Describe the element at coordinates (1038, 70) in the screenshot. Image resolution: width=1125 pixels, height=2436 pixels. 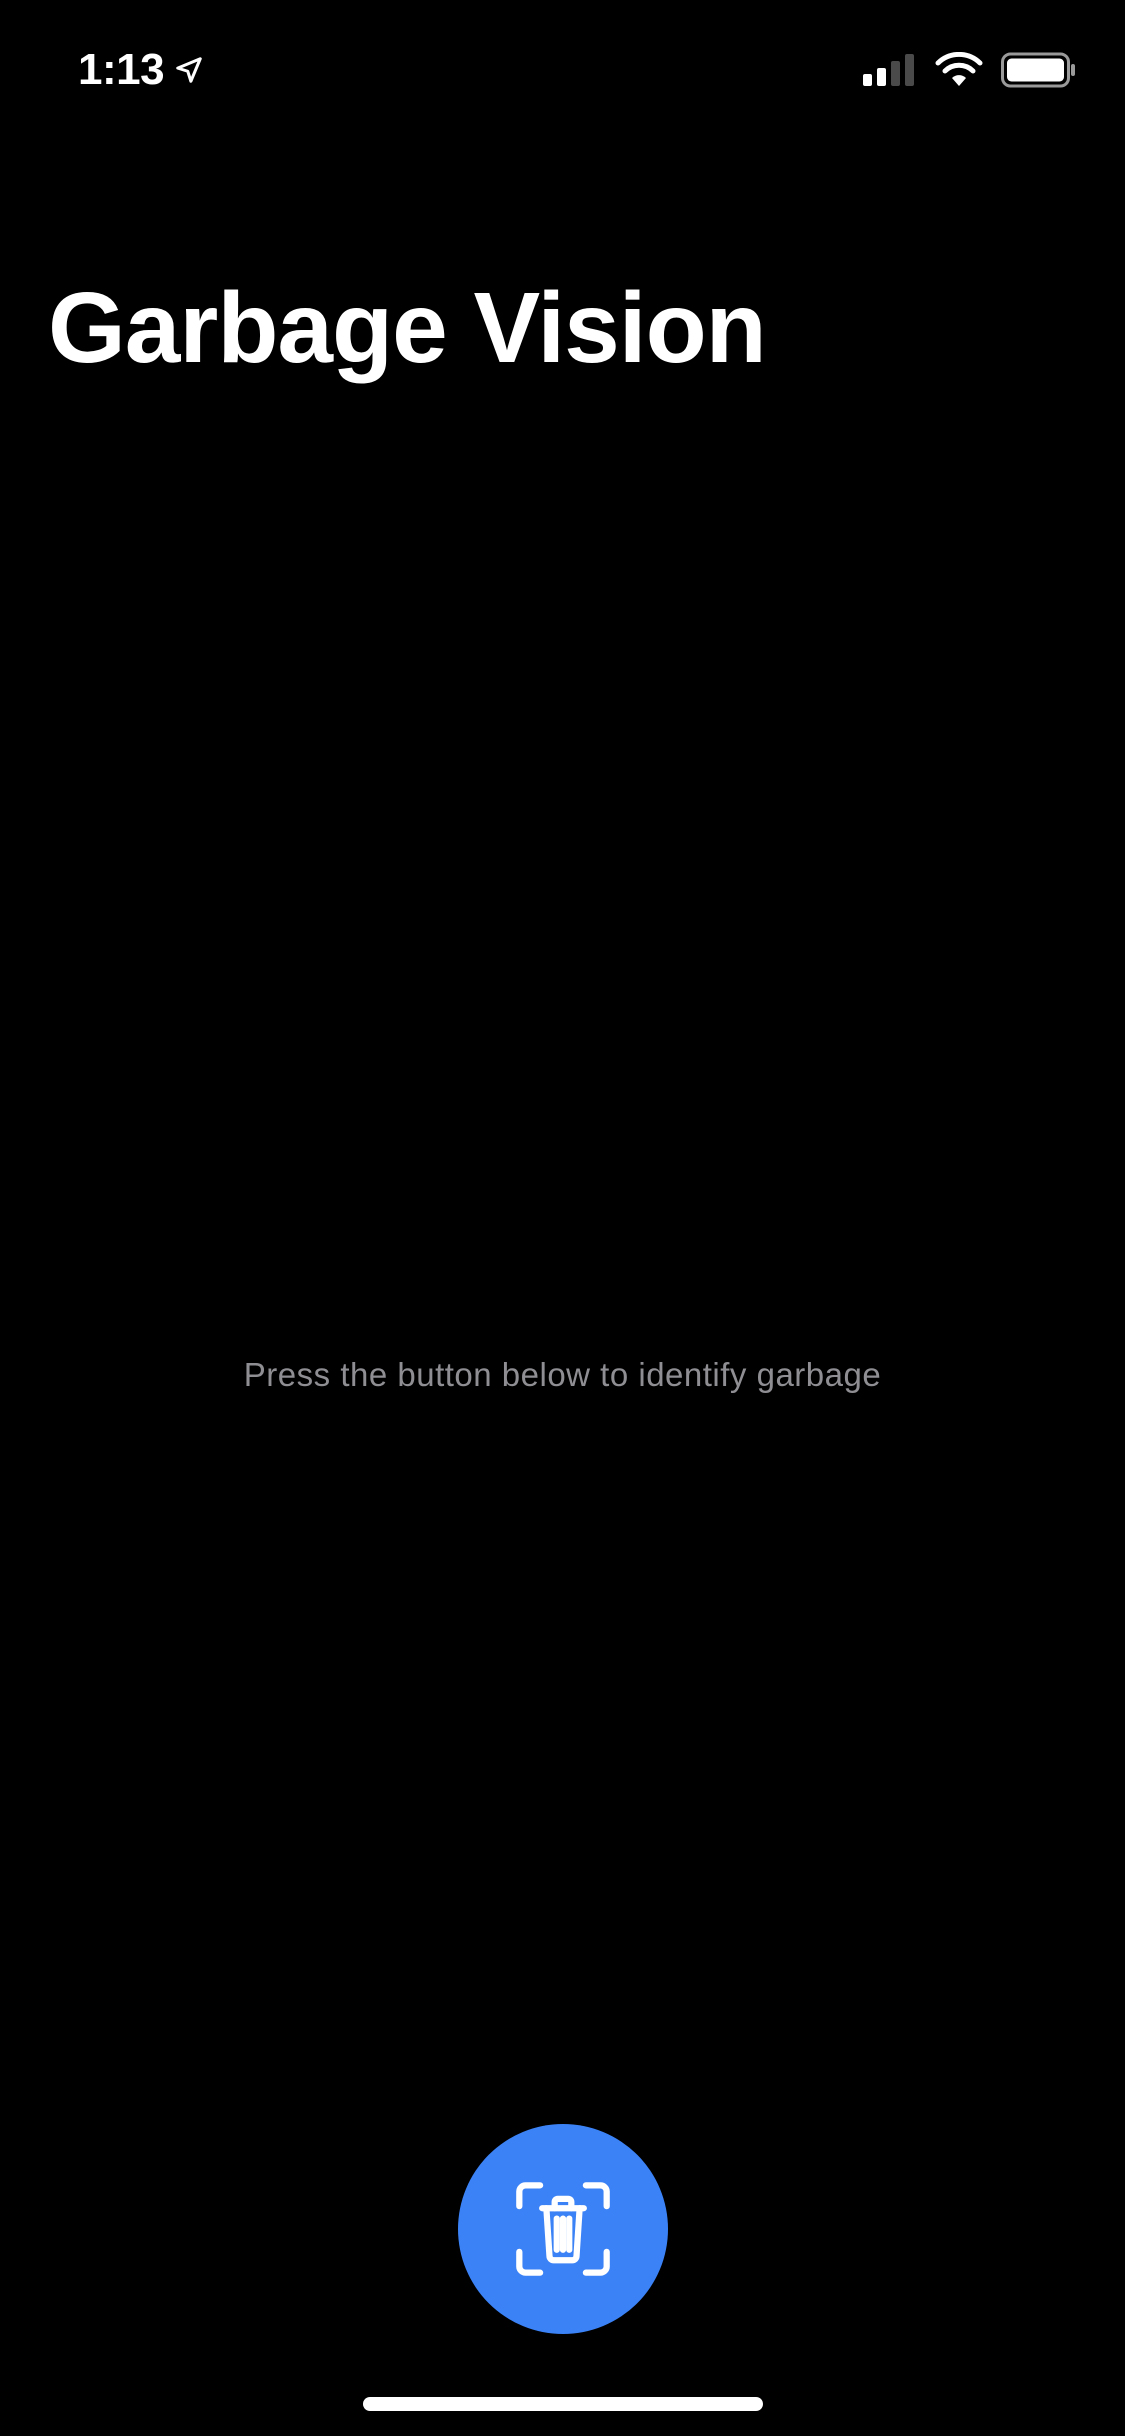
I see `battery-icon` at that location.